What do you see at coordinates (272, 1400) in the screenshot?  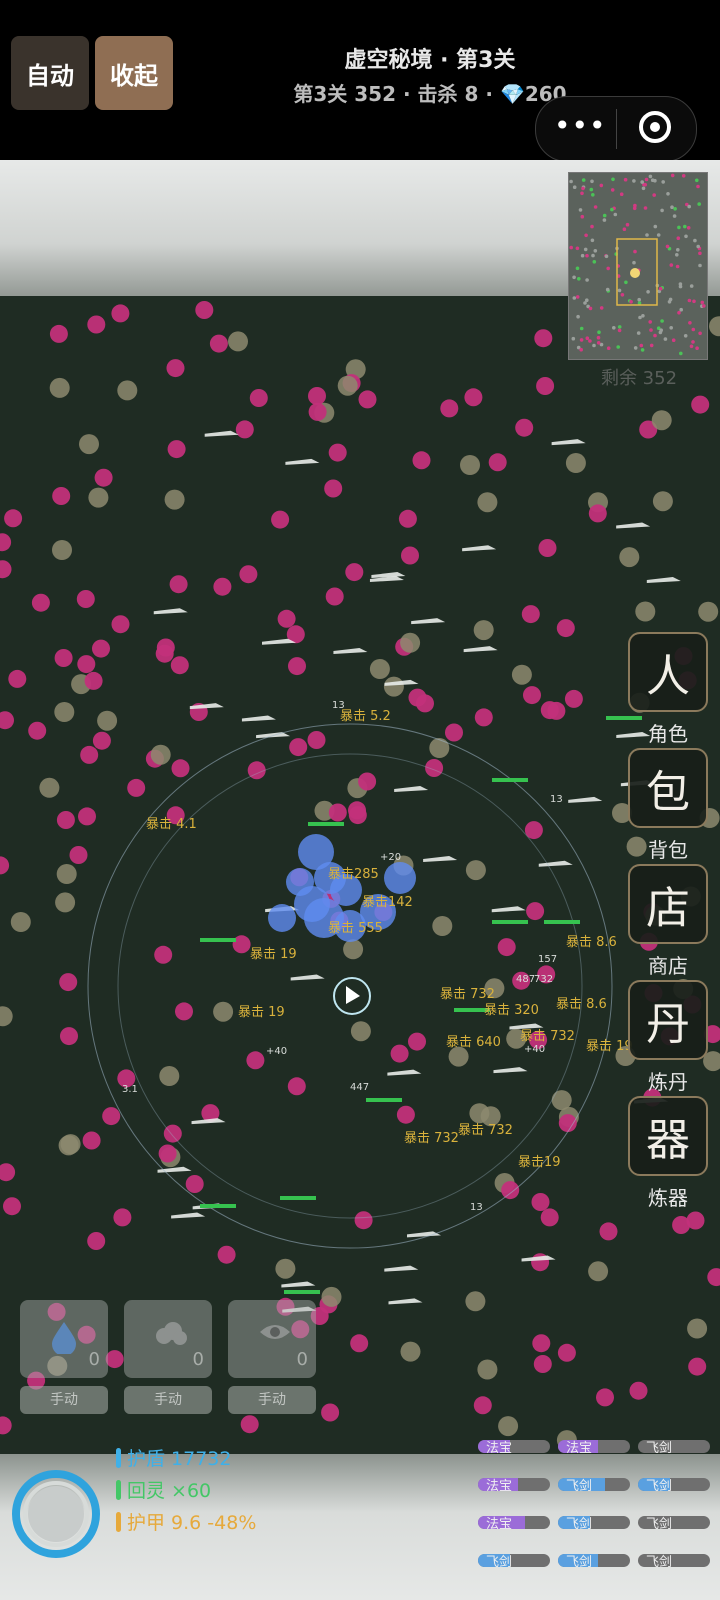 I see `manual-toggle-eye: 手动` at bounding box center [272, 1400].